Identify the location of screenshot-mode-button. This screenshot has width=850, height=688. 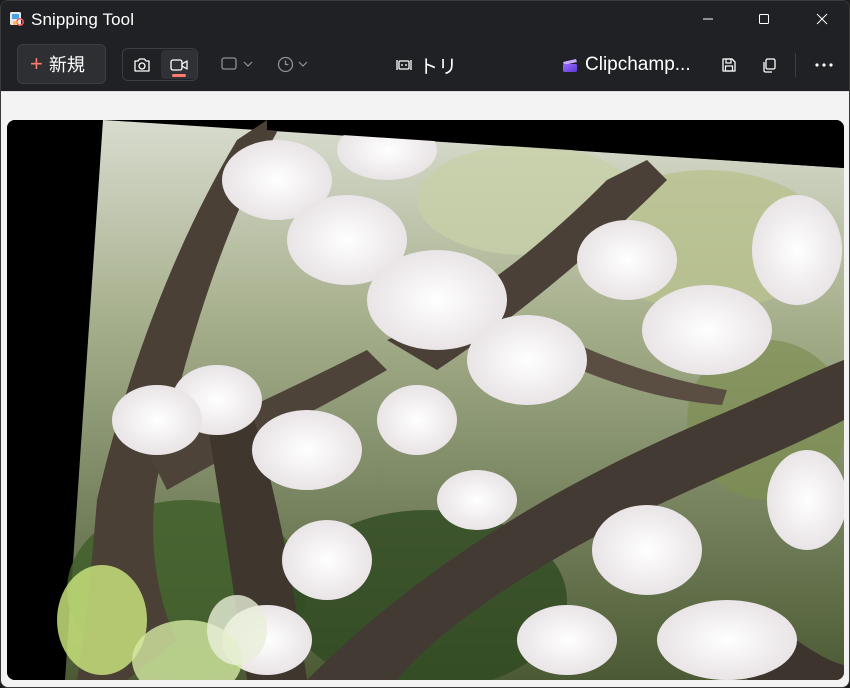
(142, 64).